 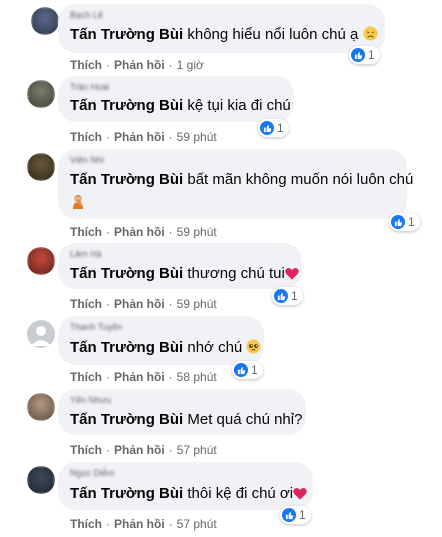 I want to click on person-facepalming-icon, so click(x=78, y=203).